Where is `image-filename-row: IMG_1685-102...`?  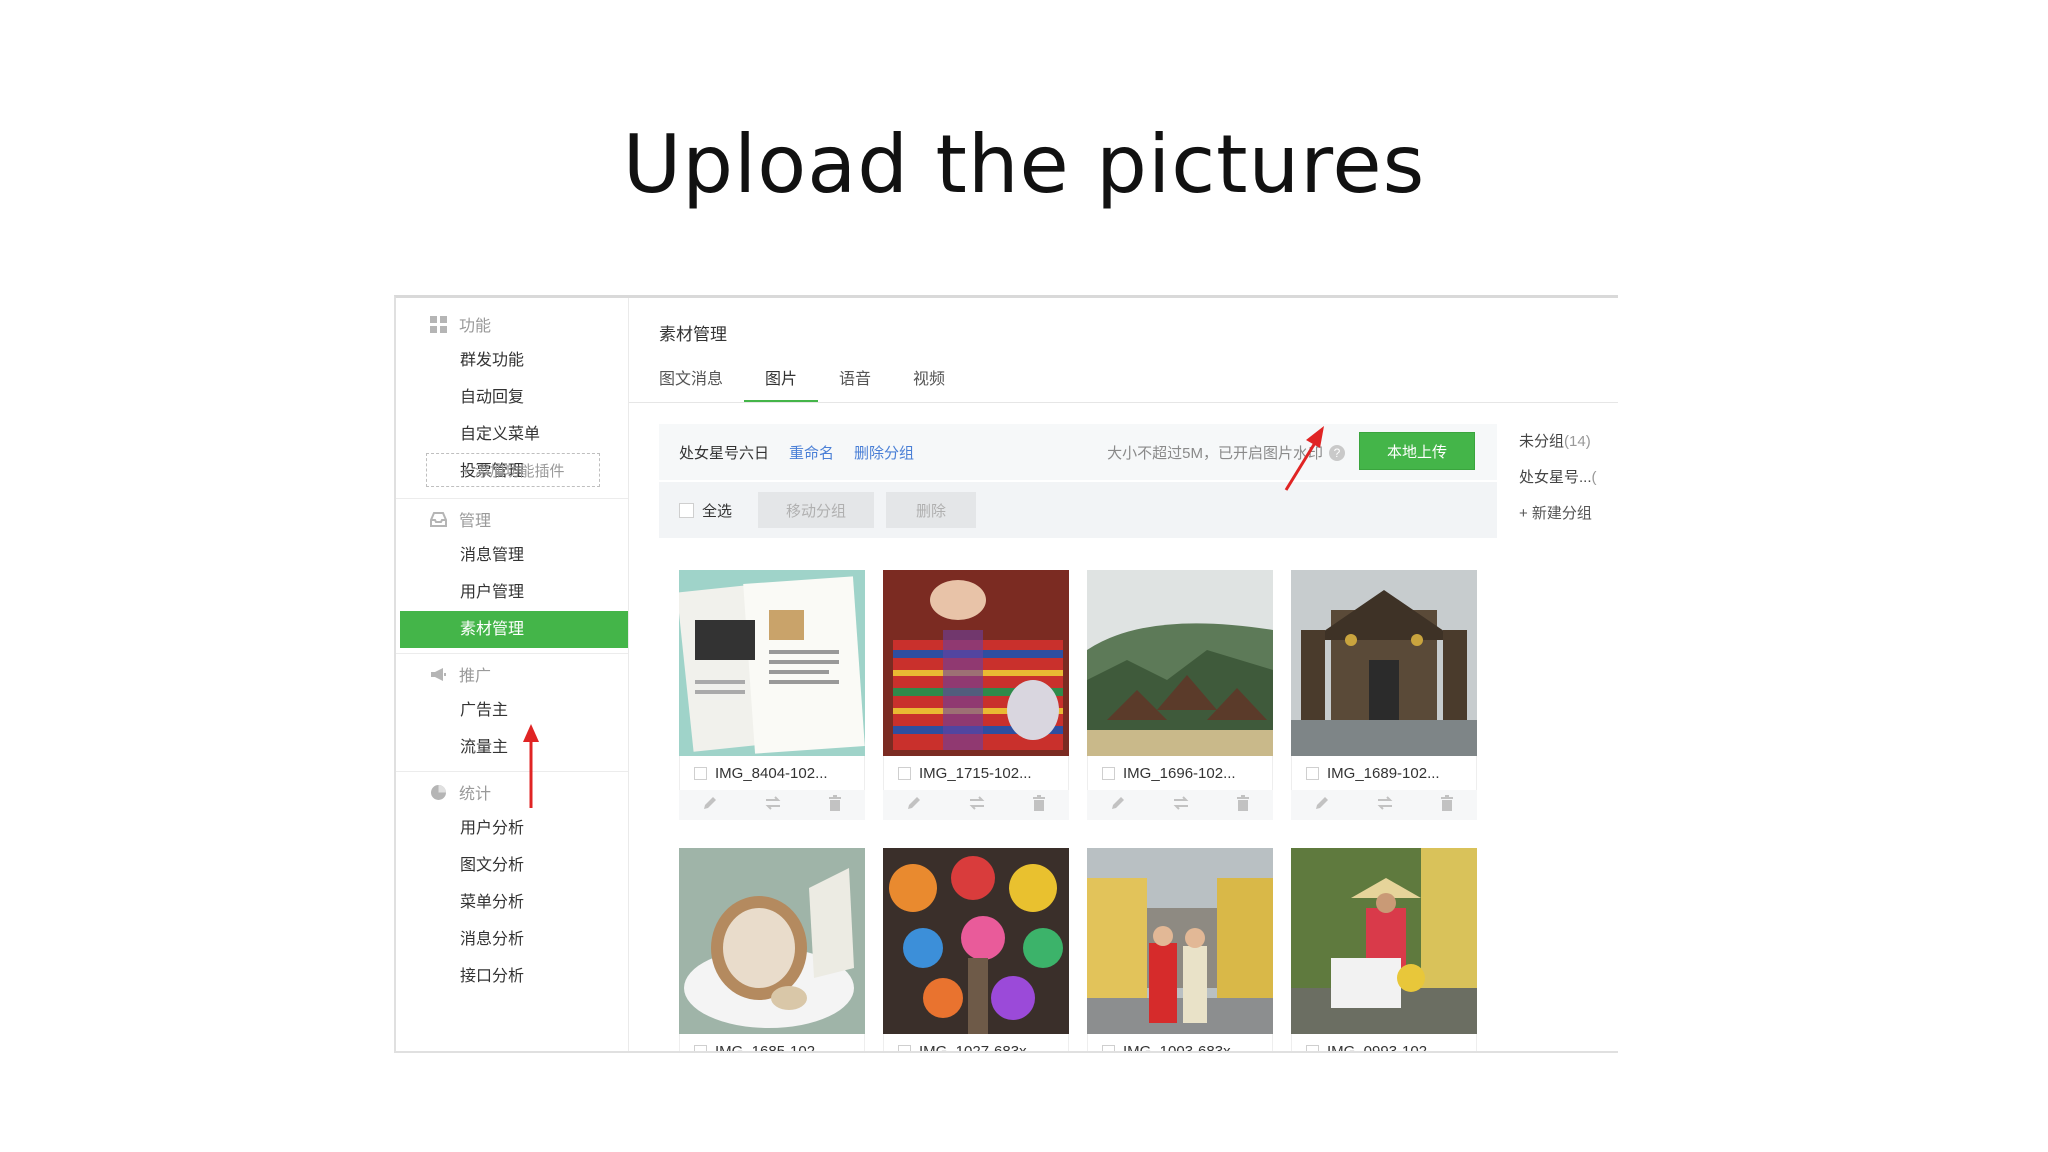
image-filename-row: IMG_1685-102... is located at coordinates (772, 1043).